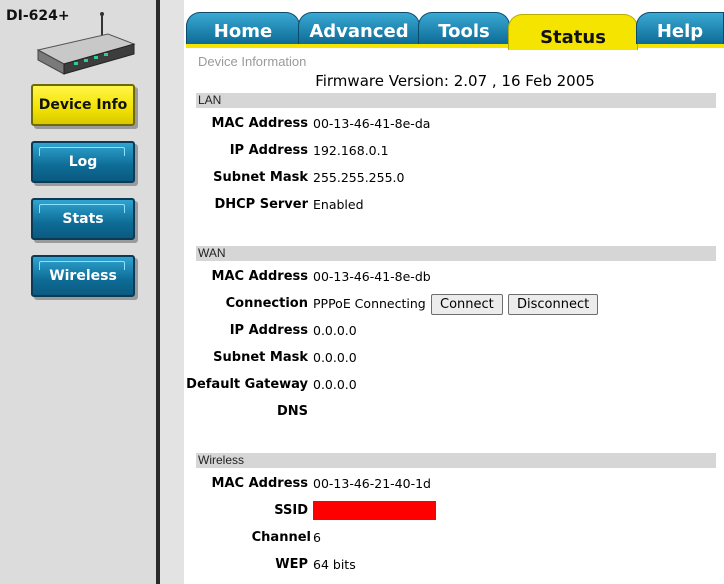 The height and width of the screenshot is (584, 724). Describe the element at coordinates (338, 204) in the screenshot. I see `row-value: Enabled` at that location.